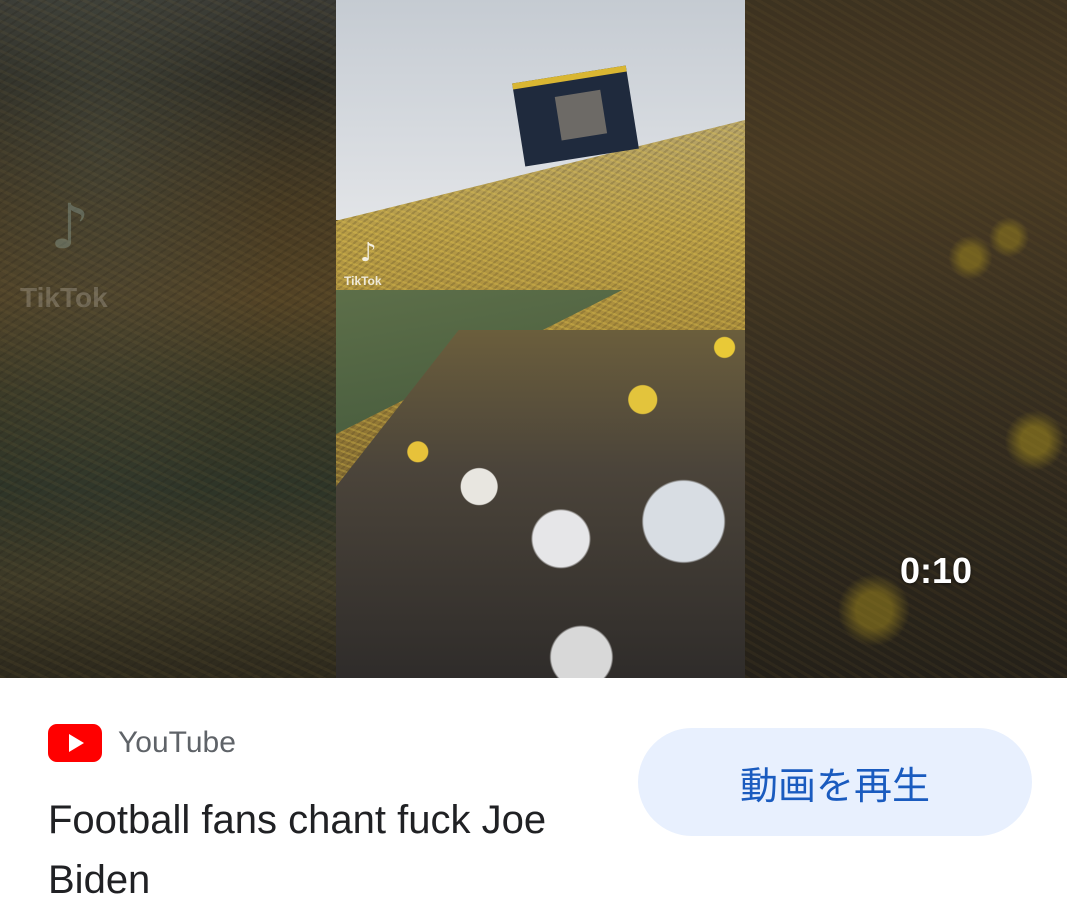 This screenshot has width=1067, height=905. I want to click on tiktok-watermark-blurred: ♪ TikTok, so click(80, 255).